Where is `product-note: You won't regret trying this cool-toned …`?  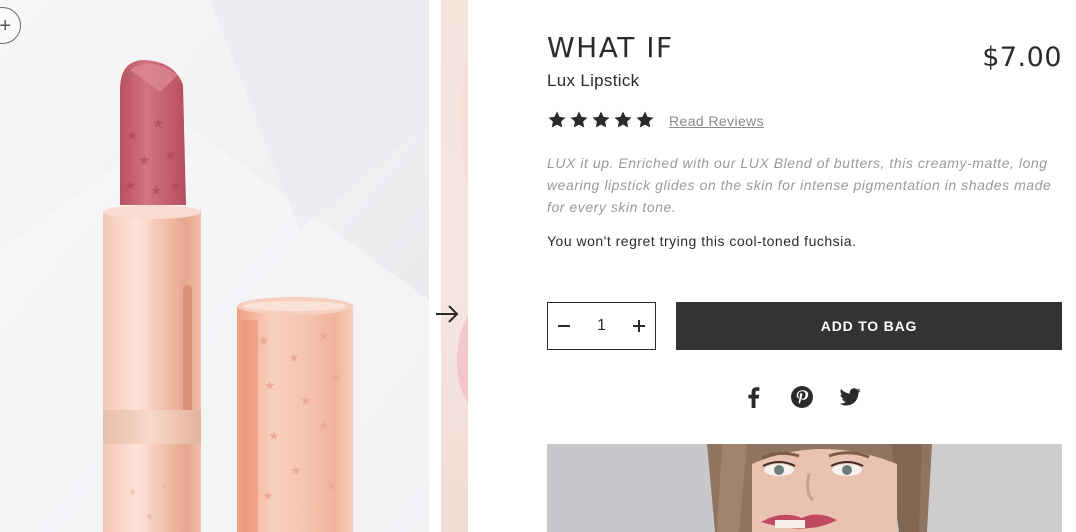 product-note: You won't regret trying this cool-toned … is located at coordinates (702, 241).